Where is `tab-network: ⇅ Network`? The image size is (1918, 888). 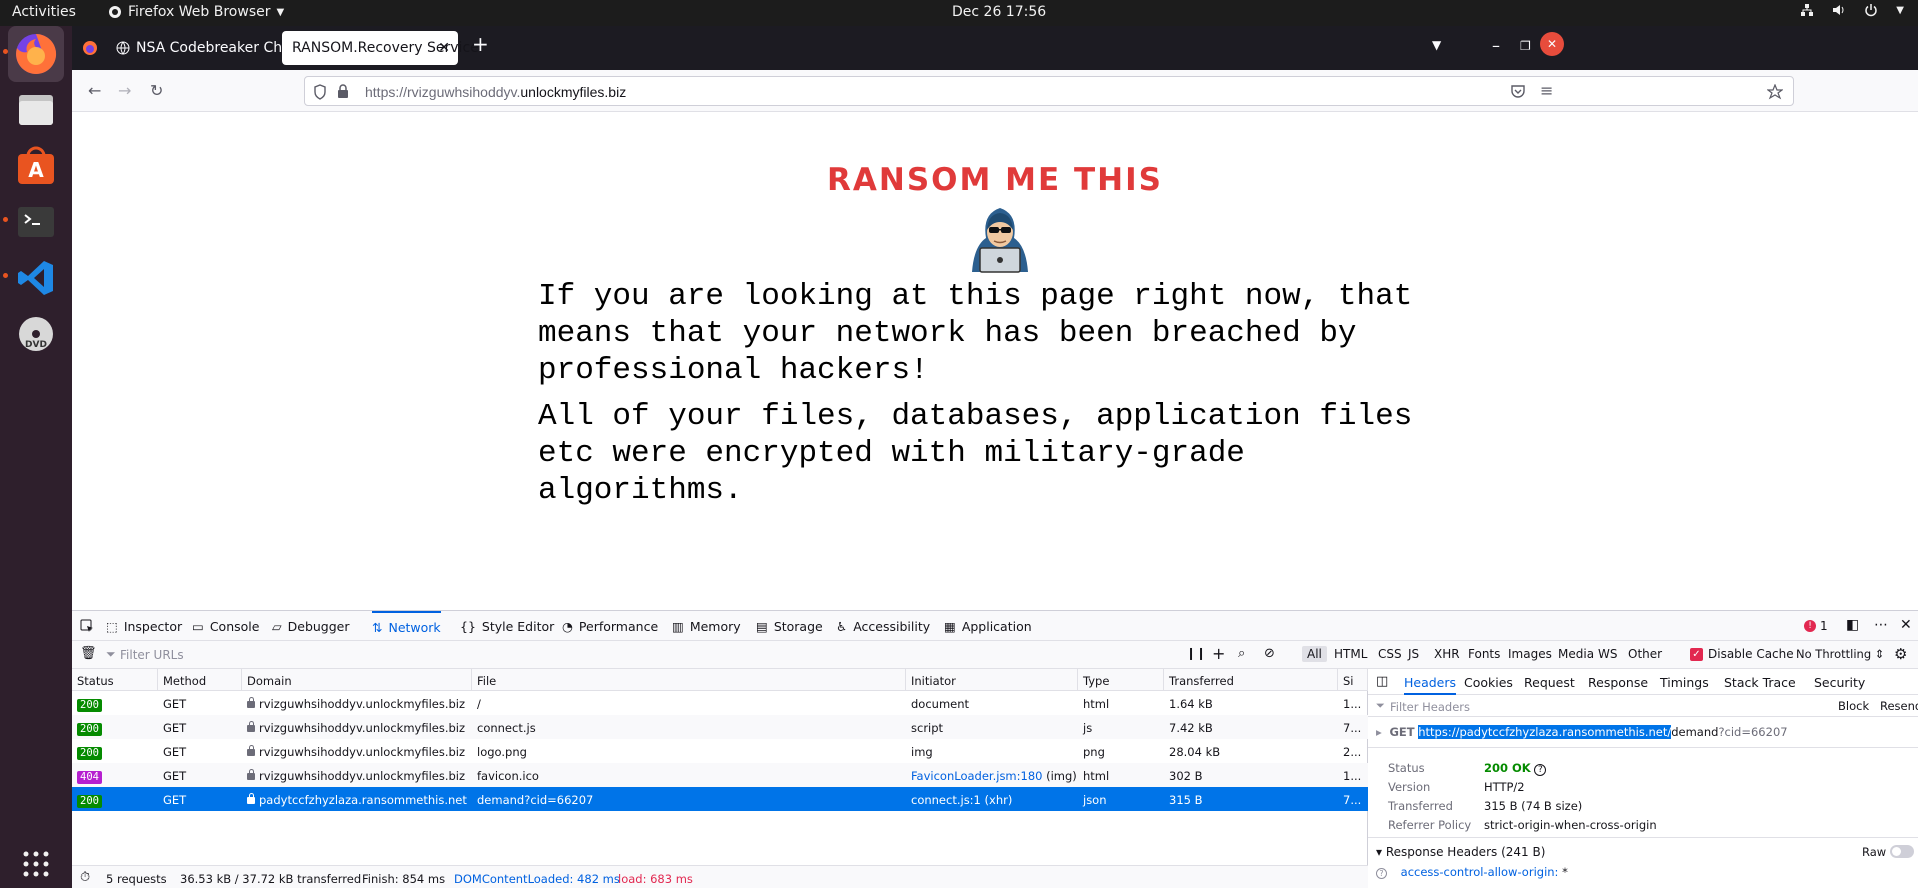 tab-network: ⇅ Network is located at coordinates (406, 626).